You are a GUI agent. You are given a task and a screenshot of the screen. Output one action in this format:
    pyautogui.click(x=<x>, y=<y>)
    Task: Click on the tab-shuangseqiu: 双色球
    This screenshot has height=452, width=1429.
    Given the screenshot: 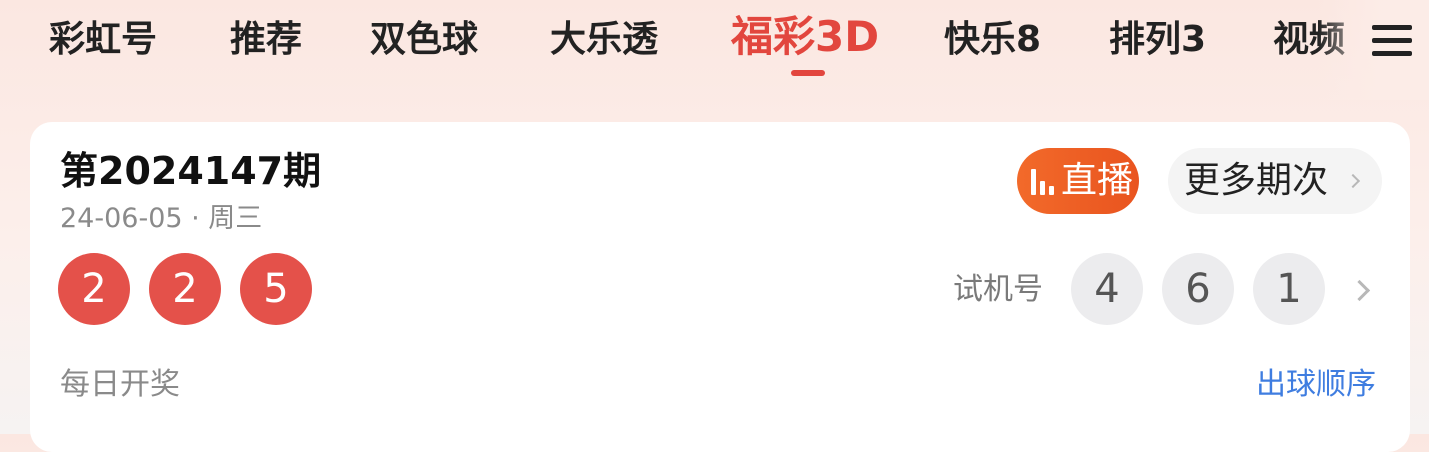 What is the action you would take?
    pyautogui.click(x=424, y=40)
    